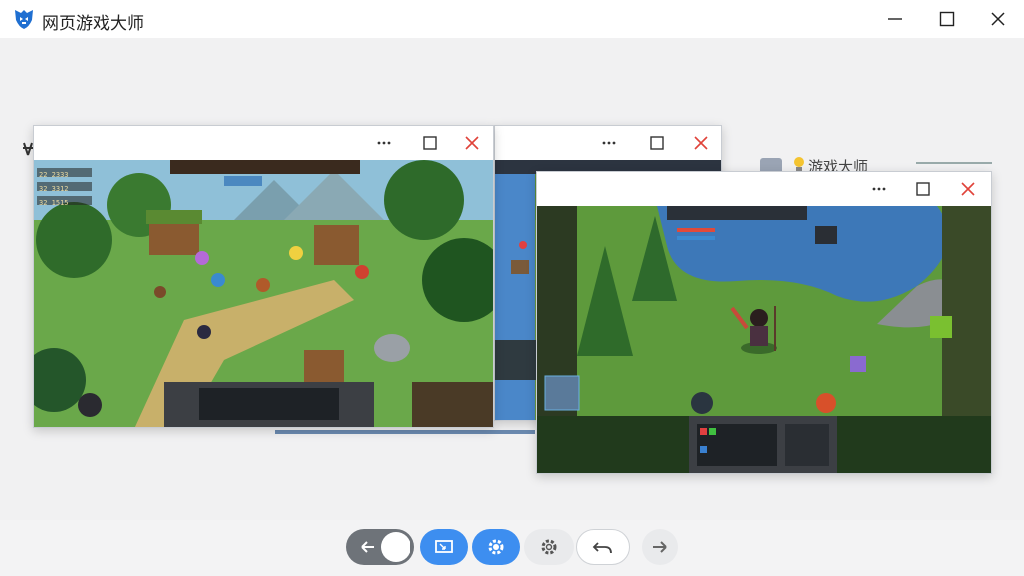 This screenshot has width=1024, height=576. I want to click on undo-icon, so click(602, 548).